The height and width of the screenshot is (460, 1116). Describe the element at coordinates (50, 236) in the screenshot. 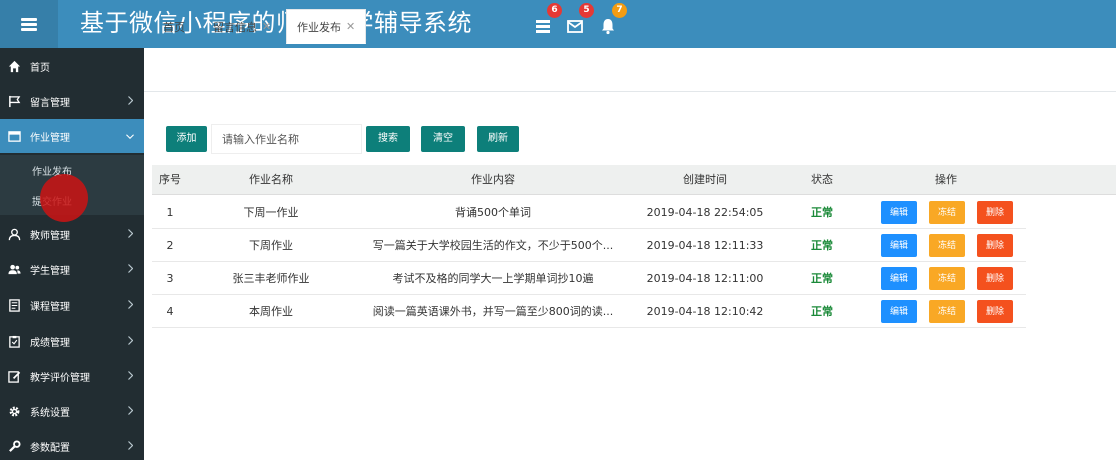

I see `sidebar-item-label: 教师管理` at that location.